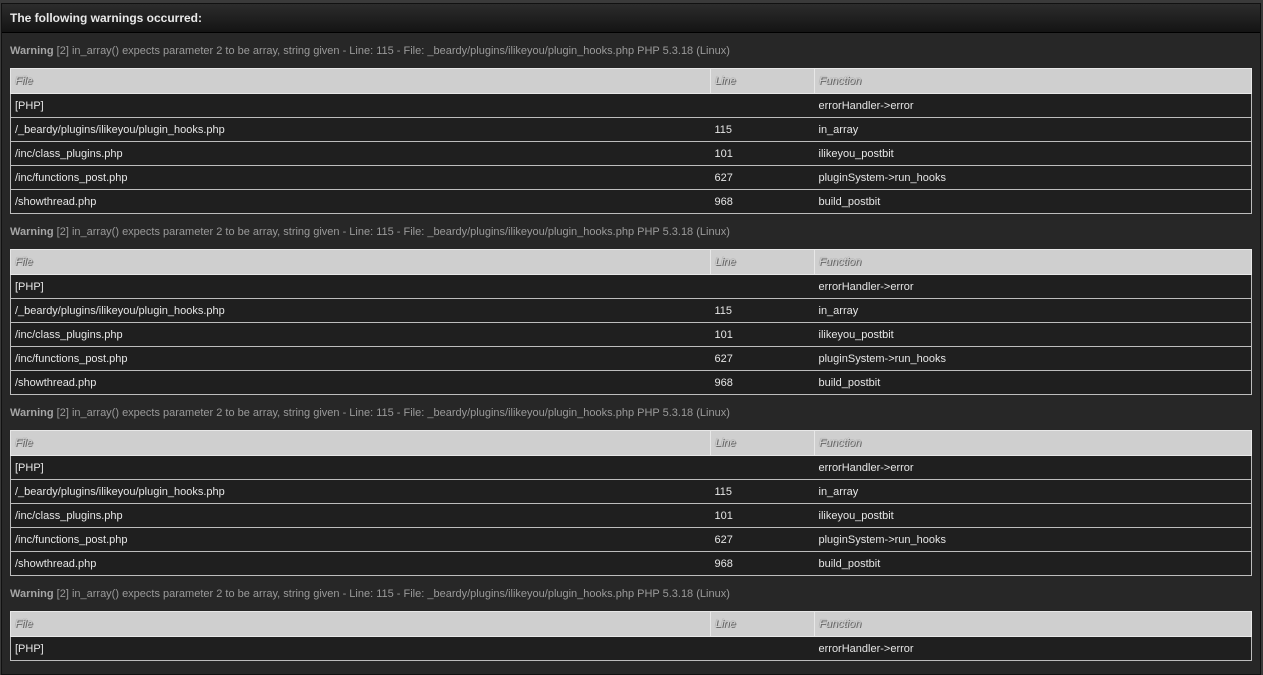 The width and height of the screenshot is (1263, 675). What do you see at coordinates (631, 18) in the screenshot?
I see `panel-title: The following warnings occurred:` at bounding box center [631, 18].